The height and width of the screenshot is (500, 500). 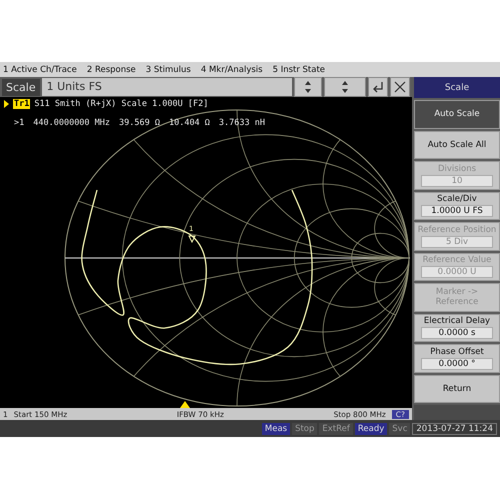 What do you see at coordinates (457, 242) in the screenshot?
I see `softkey-value: 5 Div` at bounding box center [457, 242].